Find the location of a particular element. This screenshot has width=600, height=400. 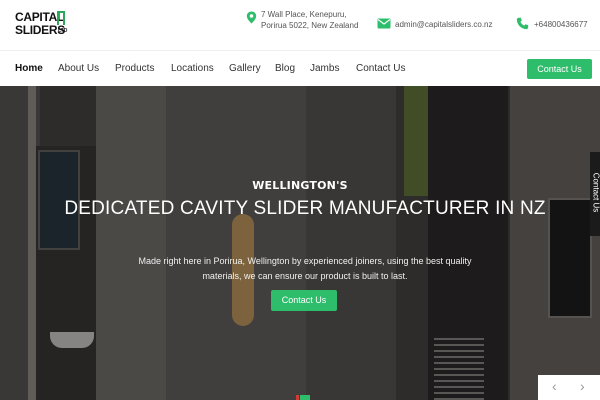

nav-contact-button: Contact Us is located at coordinates (559, 69).